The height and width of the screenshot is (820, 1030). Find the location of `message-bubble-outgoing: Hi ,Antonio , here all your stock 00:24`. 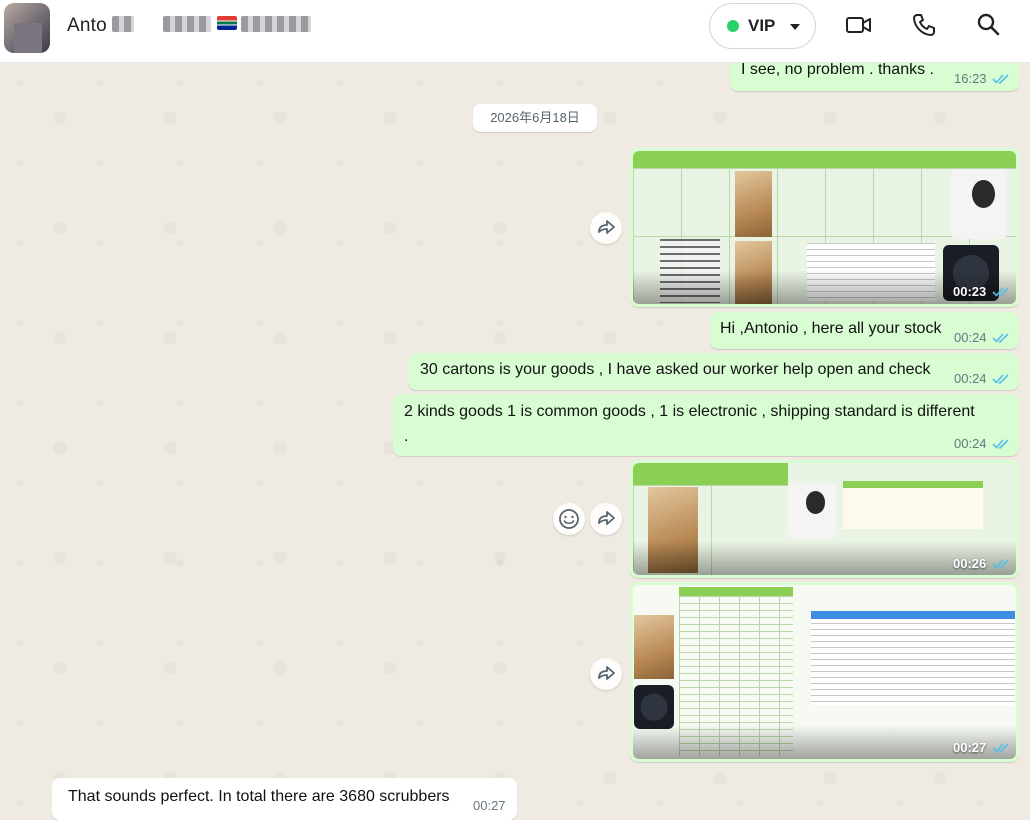

message-bubble-outgoing: Hi ,Antonio , here all your stock 00:24 is located at coordinates (864, 330).